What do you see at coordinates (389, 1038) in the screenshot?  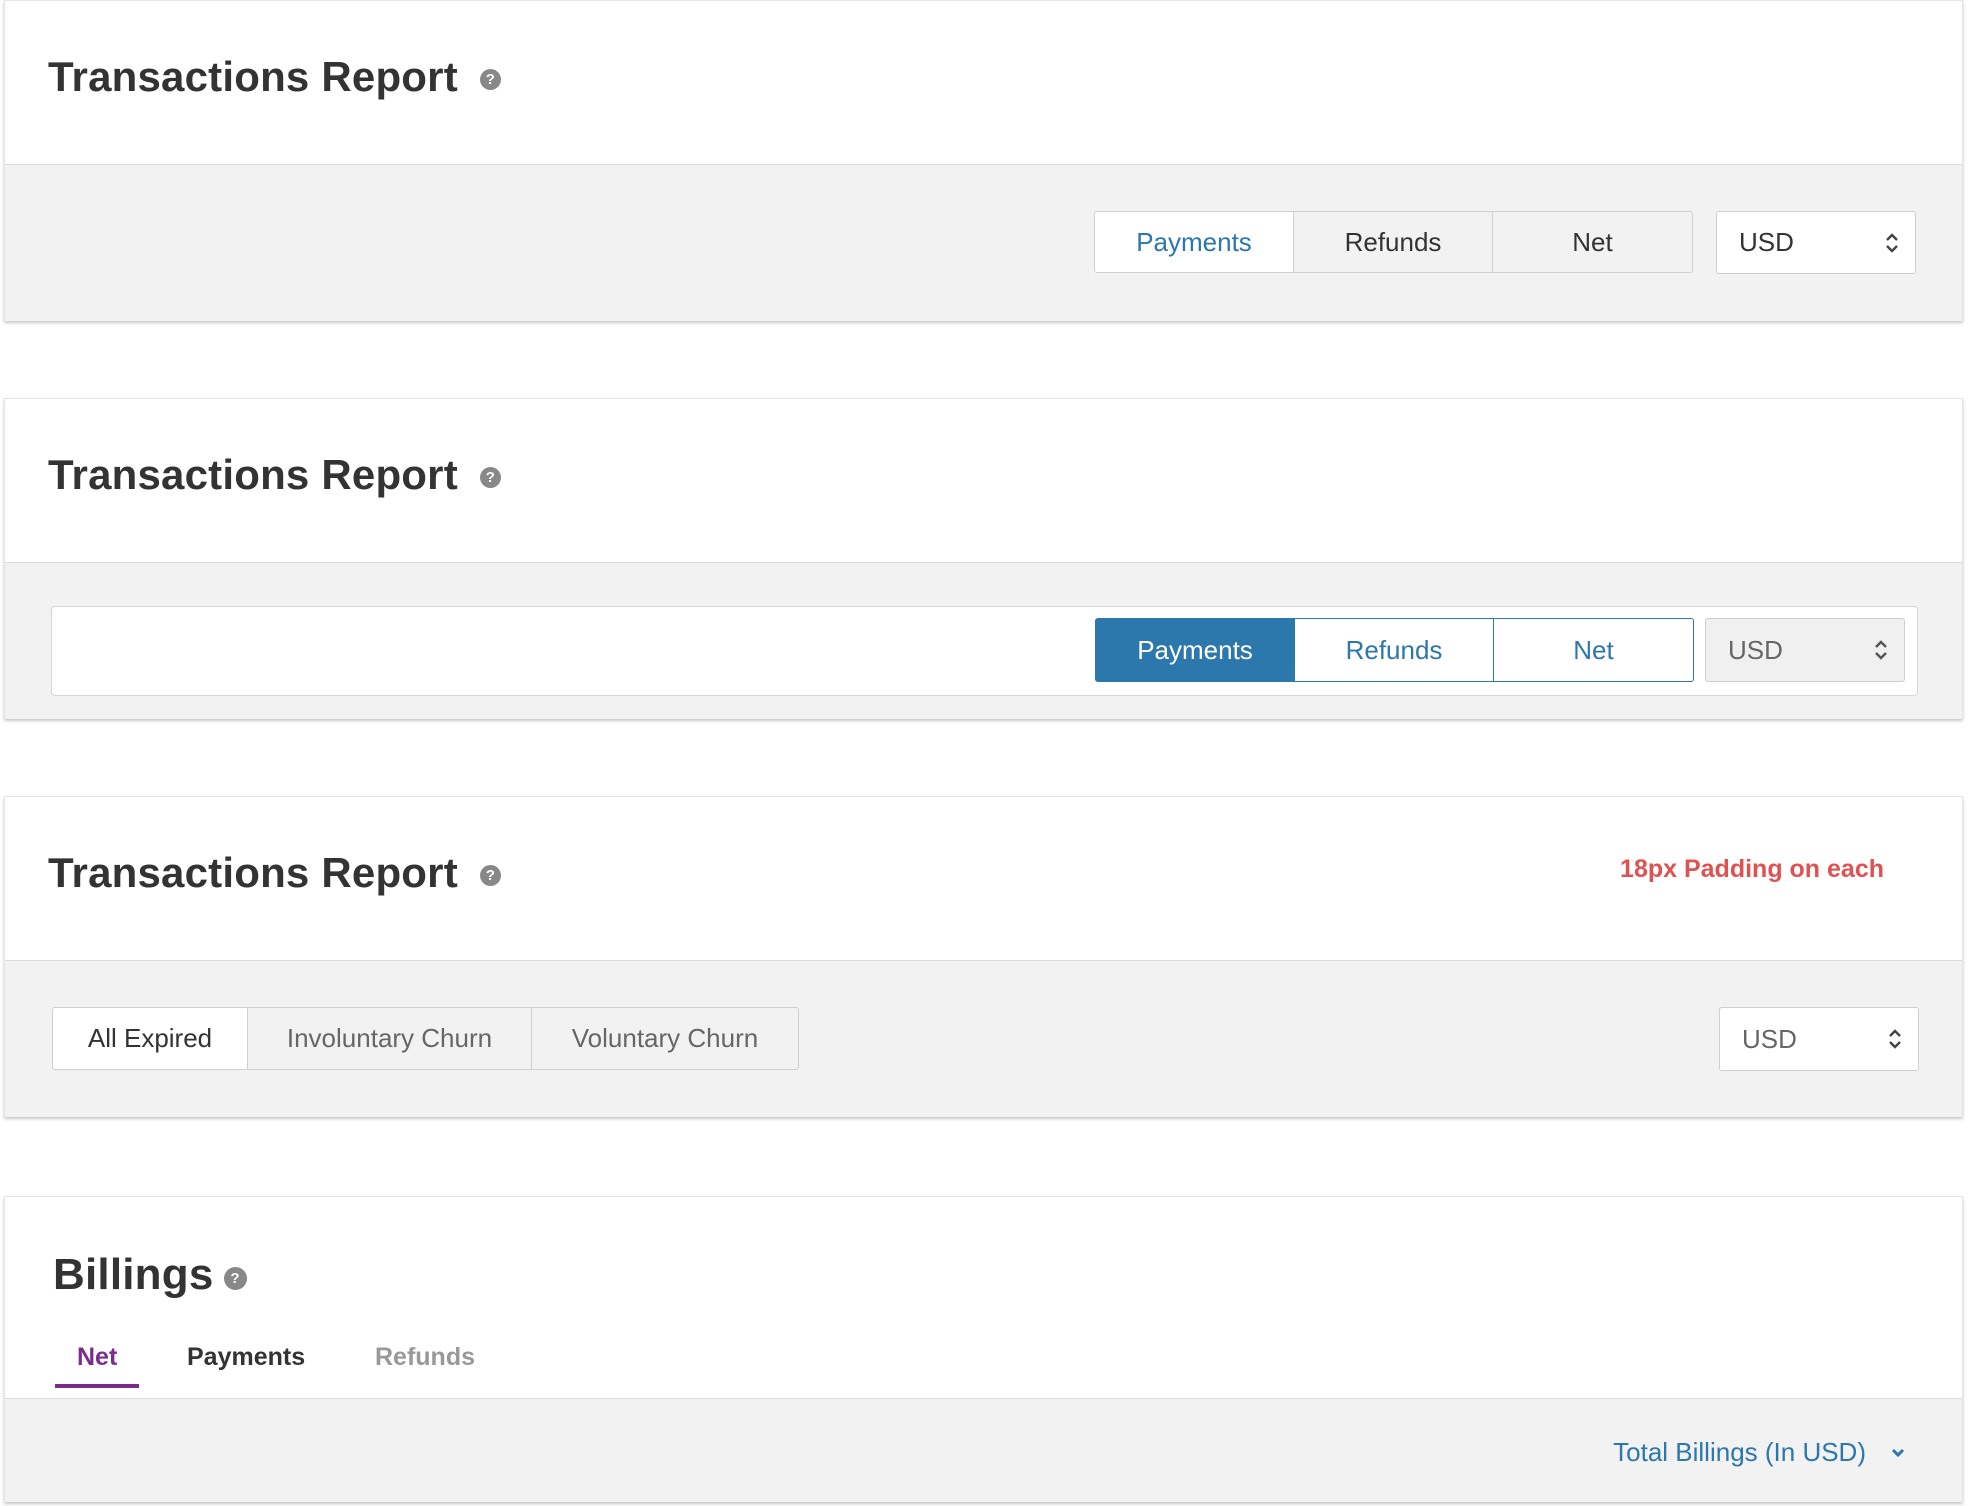 I see `segment-involuntary-churn: Involuntary Churn` at bounding box center [389, 1038].